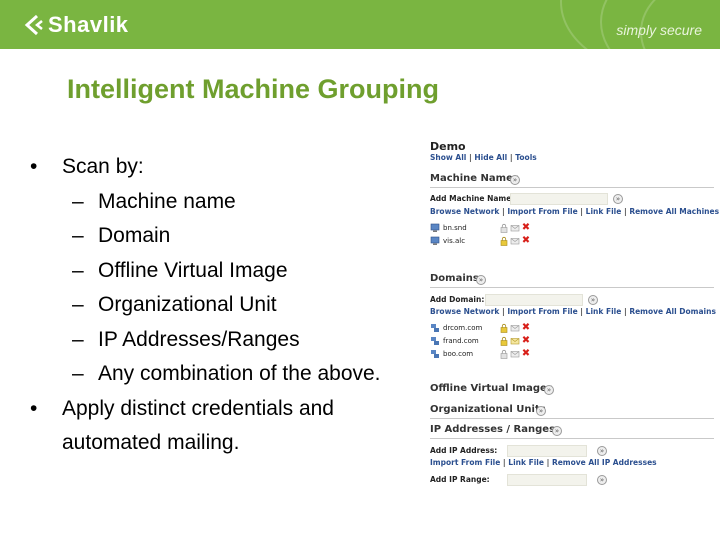 The image size is (720, 540). What do you see at coordinates (480, 340) in the screenshot?
I see `domain-row: frand.com ✖` at bounding box center [480, 340].